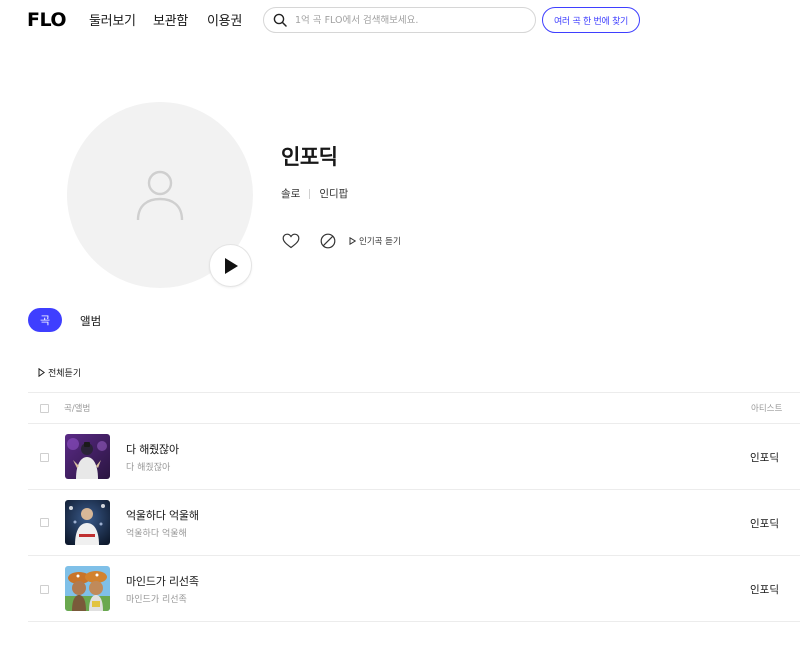 The image size is (800, 653). Describe the element at coordinates (170, 19) in the screenshot. I see `nav-item-library: 보관함` at that location.